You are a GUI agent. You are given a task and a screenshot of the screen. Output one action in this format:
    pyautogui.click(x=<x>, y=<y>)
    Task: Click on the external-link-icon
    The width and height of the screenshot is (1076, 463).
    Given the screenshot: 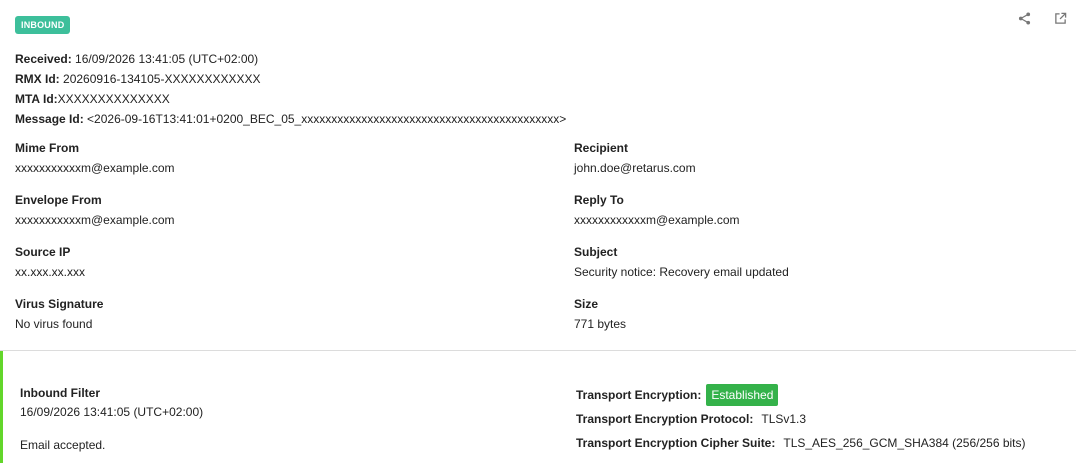 What is the action you would take?
    pyautogui.click(x=1060, y=18)
    